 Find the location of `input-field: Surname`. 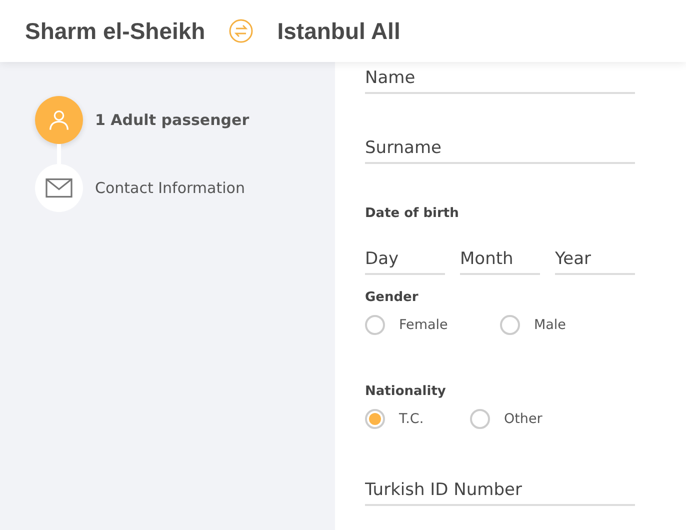

input-field: Surname is located at coordinates (500, 150).